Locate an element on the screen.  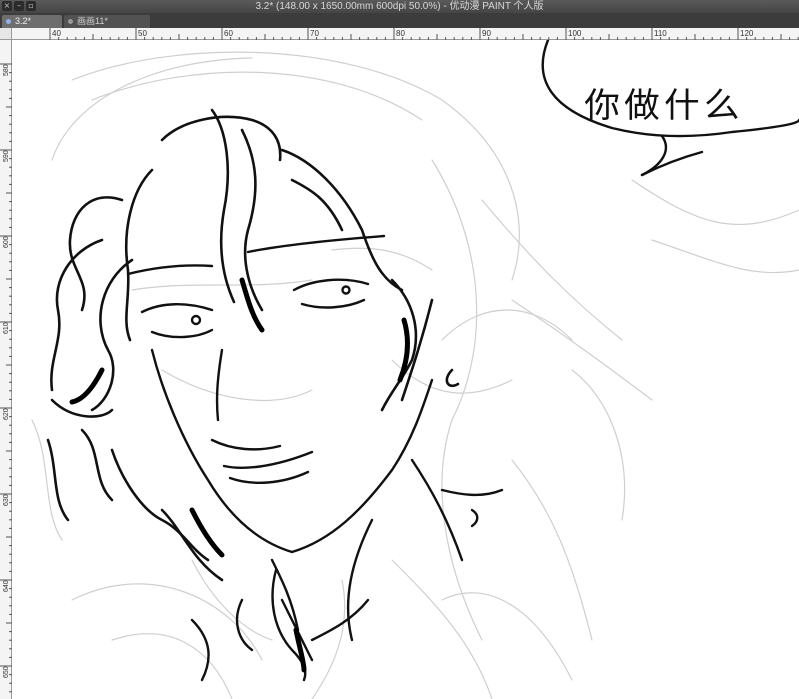
horizontal-ruler-ticks: 40 50 60 70 80 90 100 110 120 is located at coordinates (424, 34).